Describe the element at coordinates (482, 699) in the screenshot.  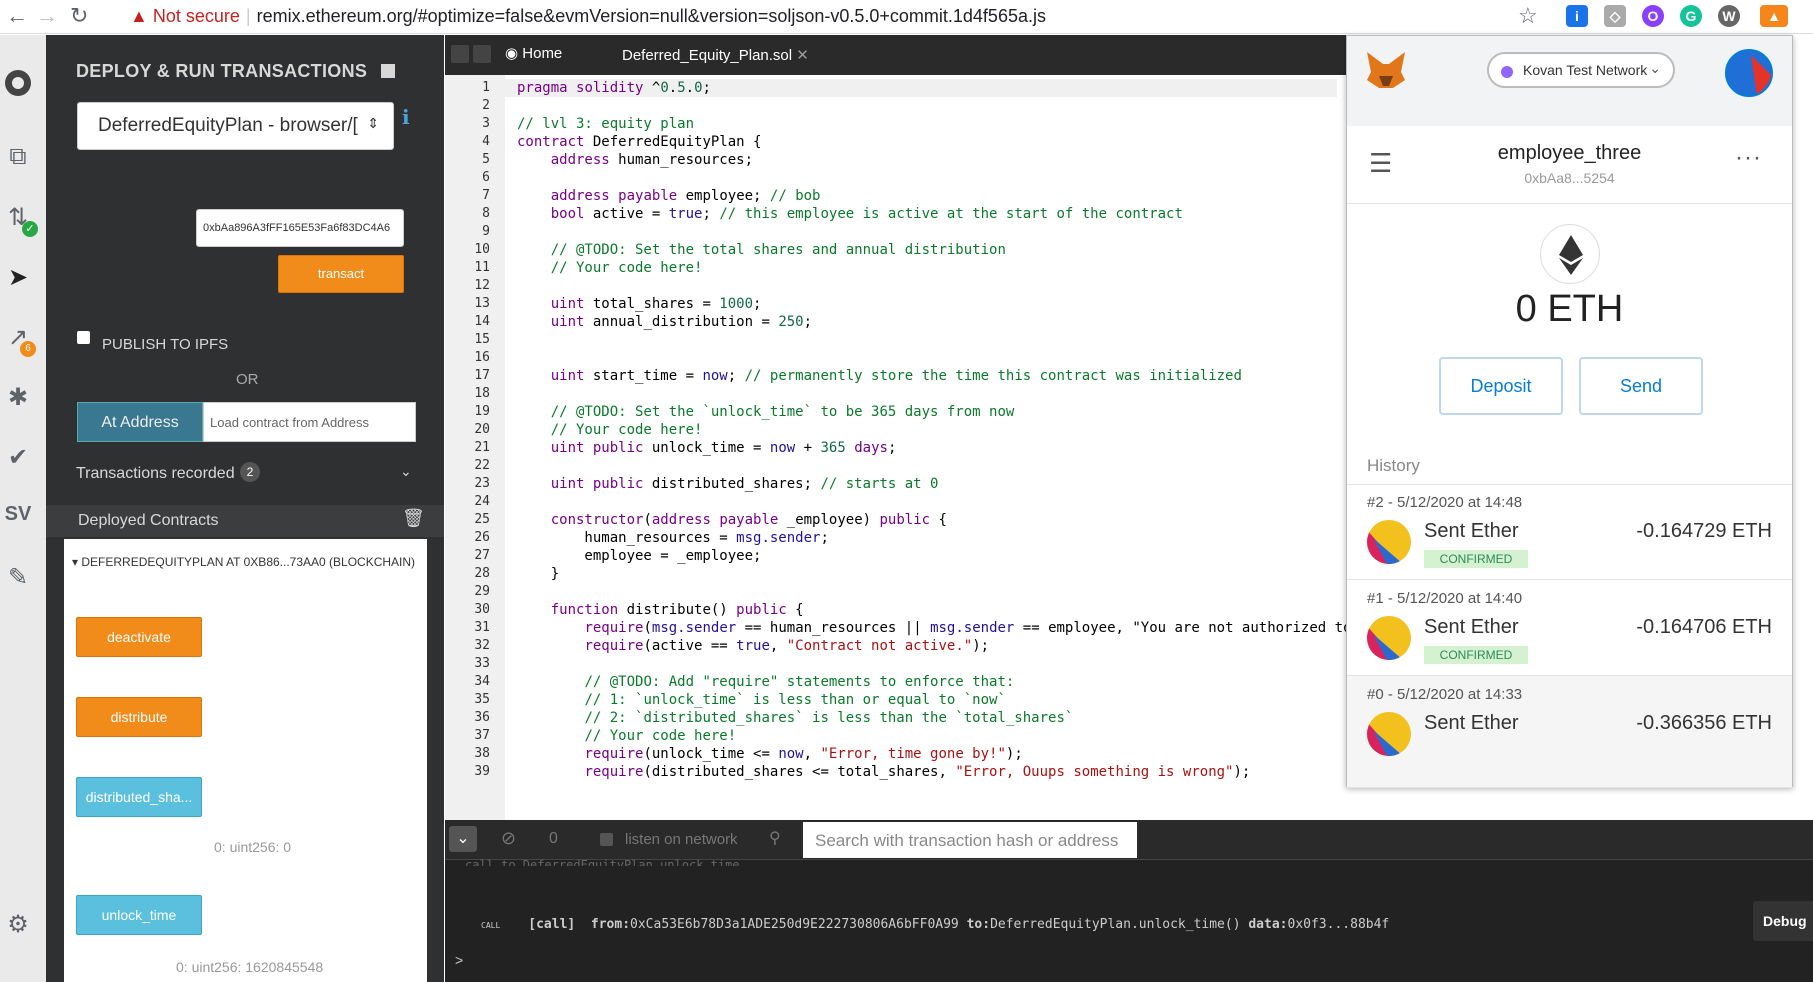
I see `line-number: 35` at that location.